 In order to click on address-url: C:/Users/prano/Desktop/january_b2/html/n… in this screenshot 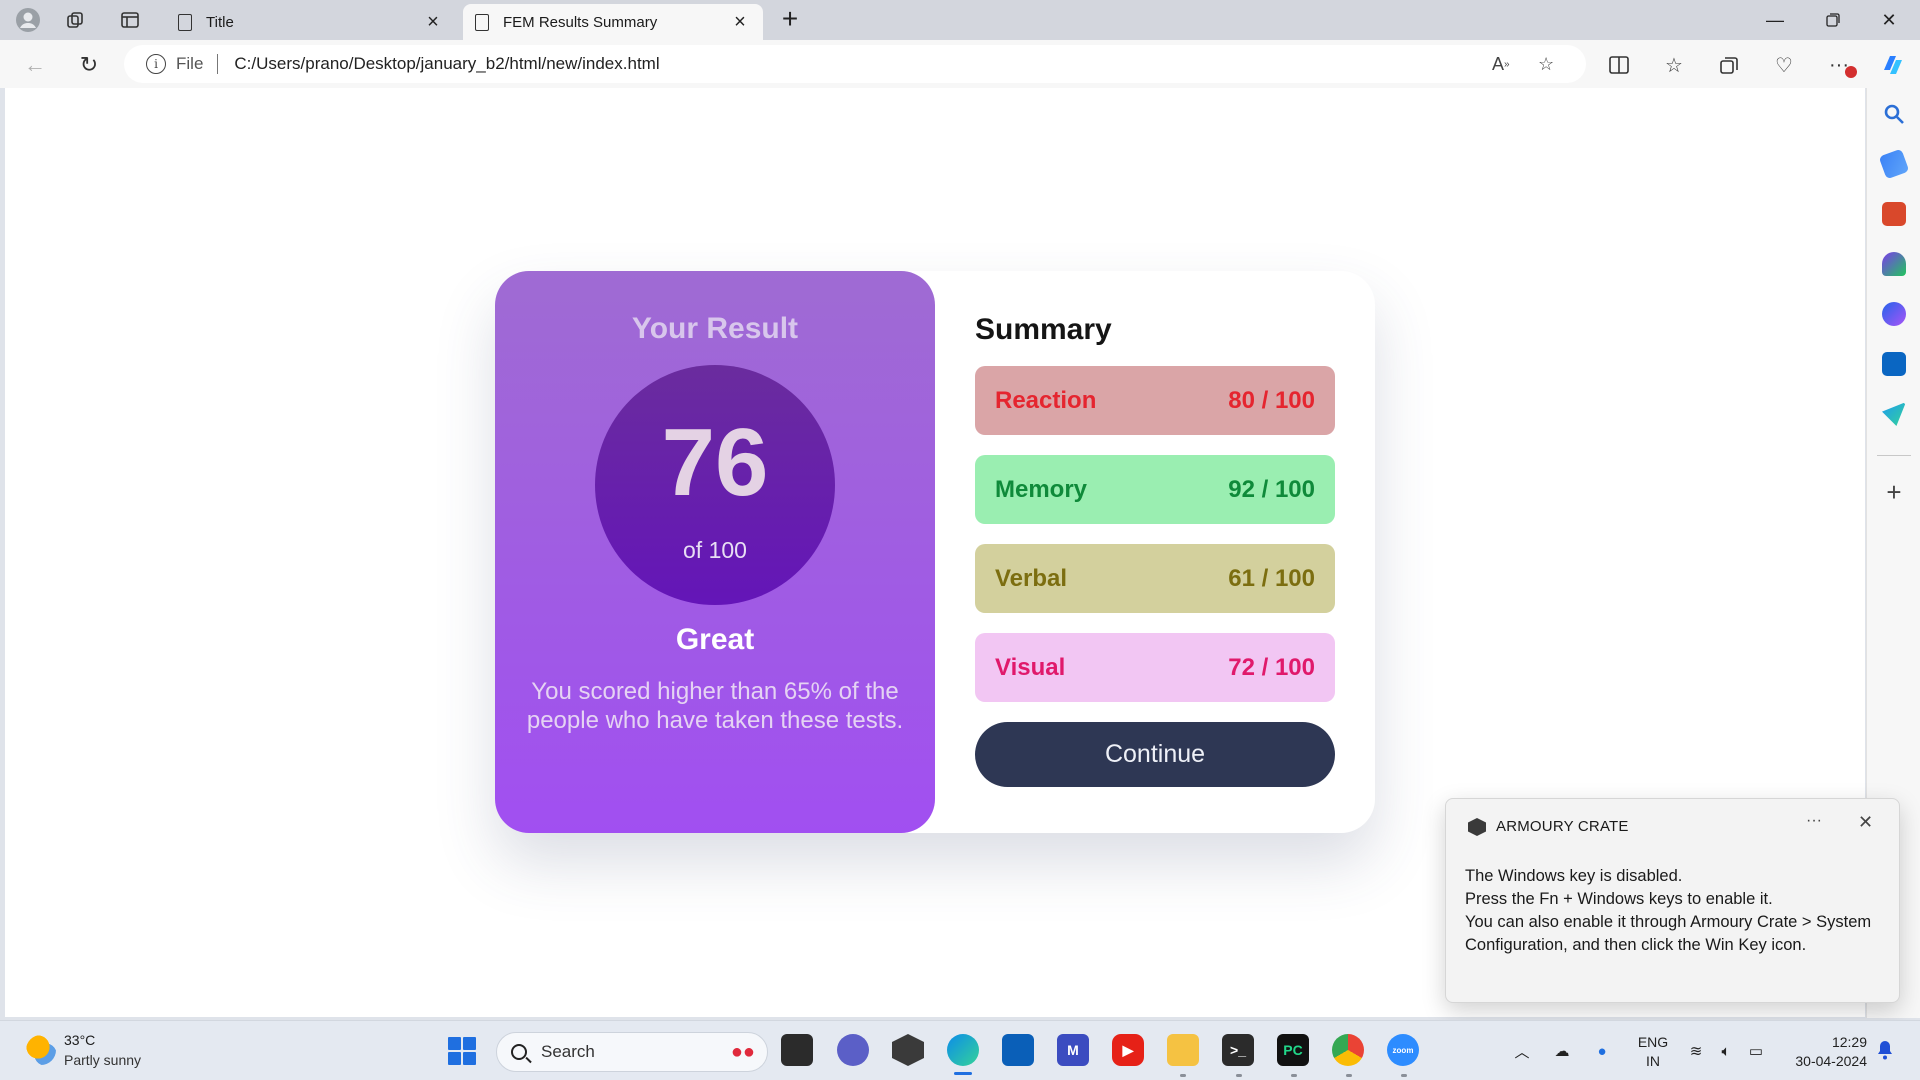, I will do `click(446, 64)`.